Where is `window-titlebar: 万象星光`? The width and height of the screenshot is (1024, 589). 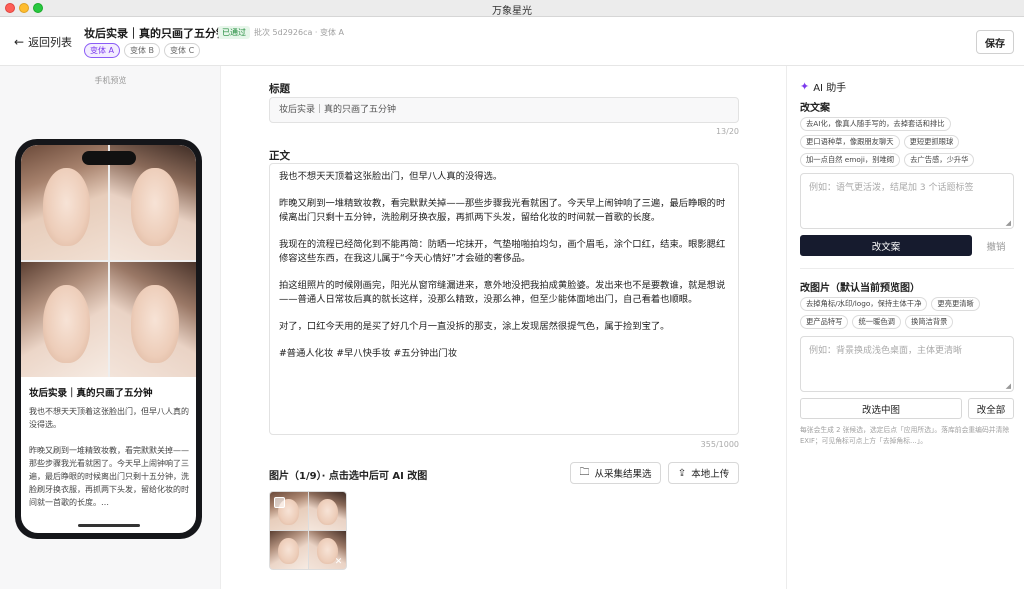
window-titlebar: 万象星光 is located at coordinates (512, 8).